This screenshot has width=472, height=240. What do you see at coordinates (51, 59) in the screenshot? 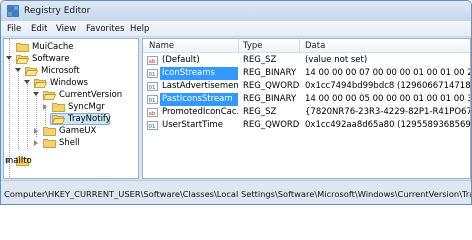
I see `tree-item-label: Software` at bounding box center [51, 59].